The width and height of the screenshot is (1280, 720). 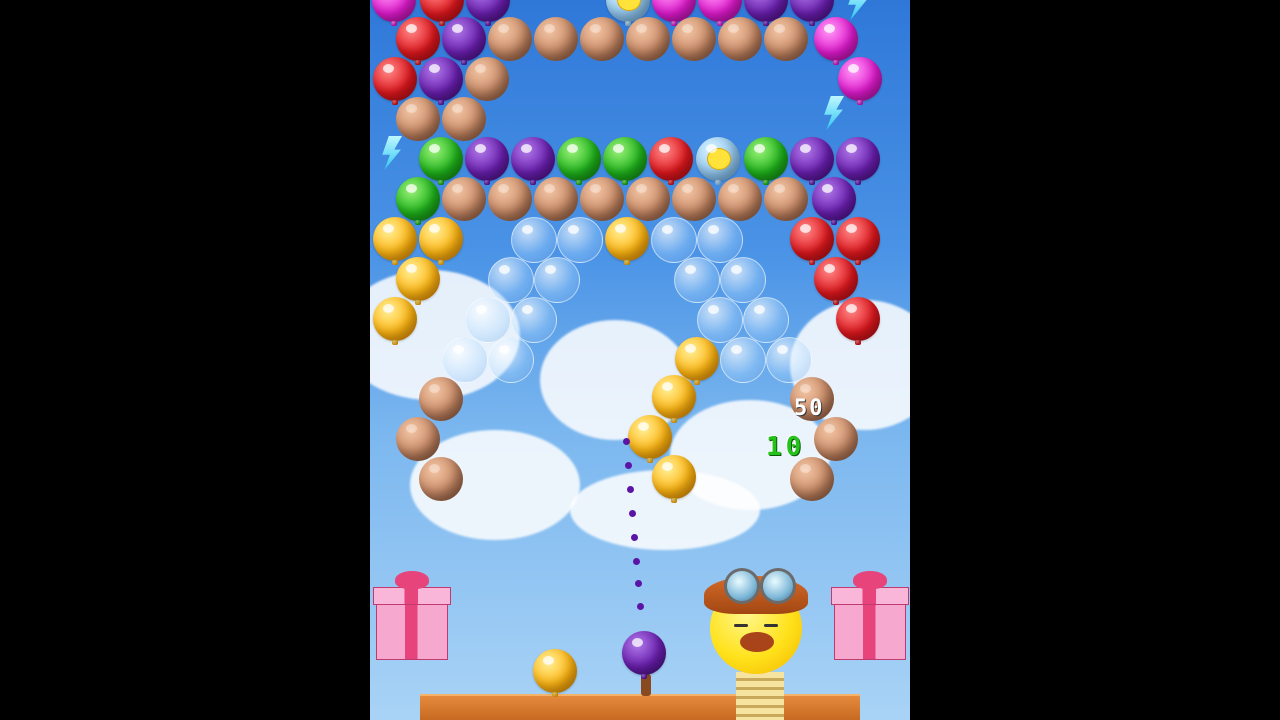 I want to click on spring, so click(x=760, y=696).